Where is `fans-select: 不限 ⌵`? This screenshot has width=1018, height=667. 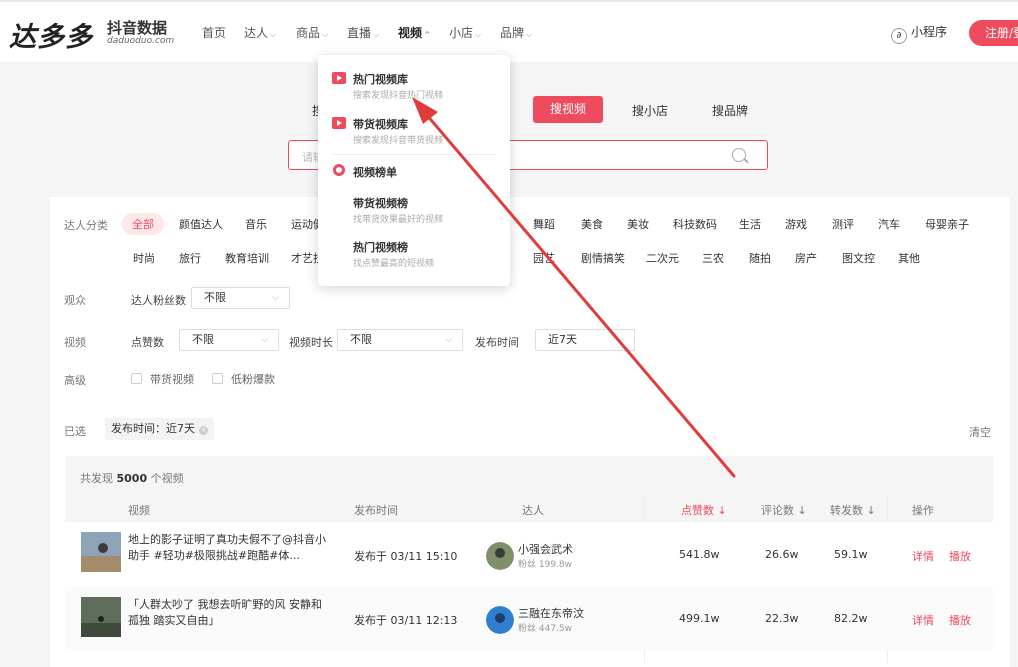
fans-select: 不限 ⌵ is located at coordinates (240, 298).